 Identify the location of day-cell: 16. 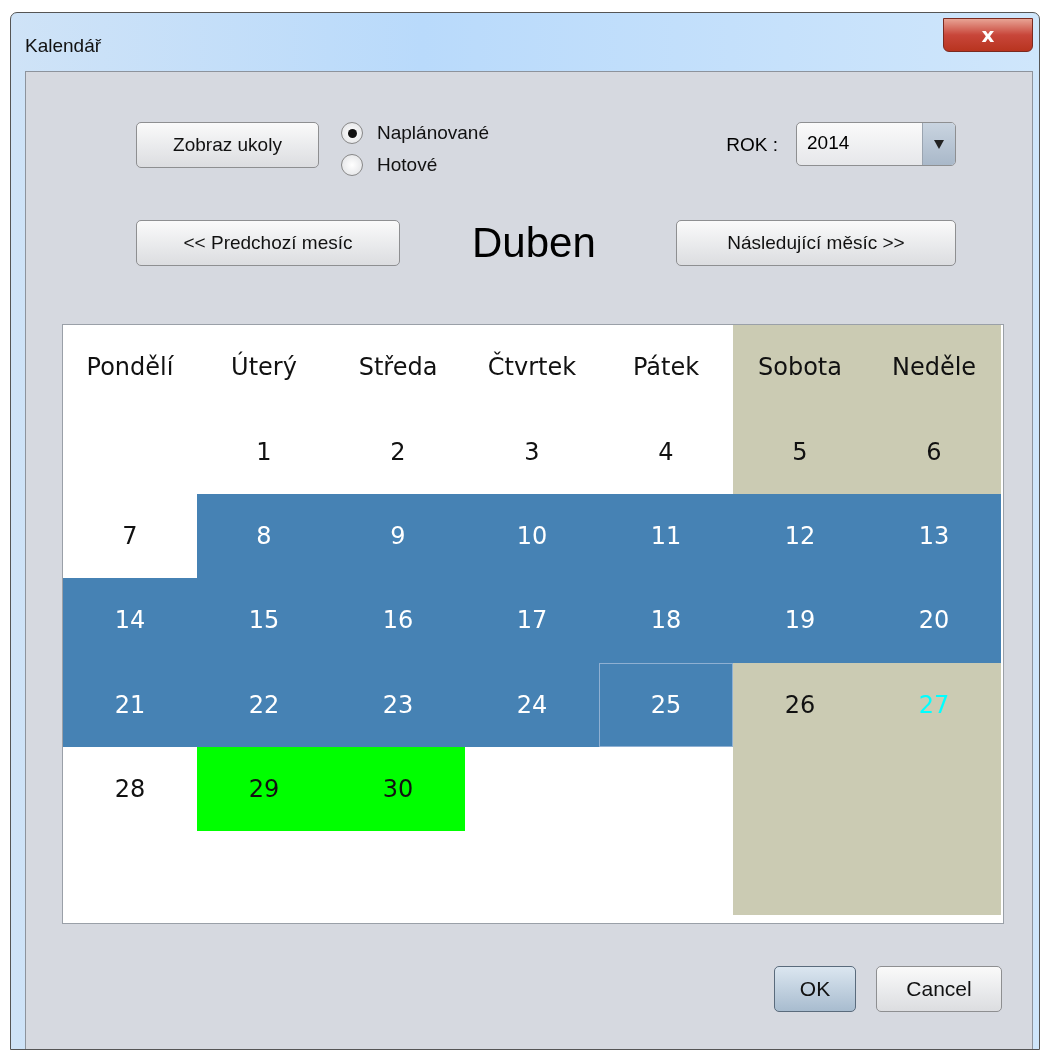
(398, 620).